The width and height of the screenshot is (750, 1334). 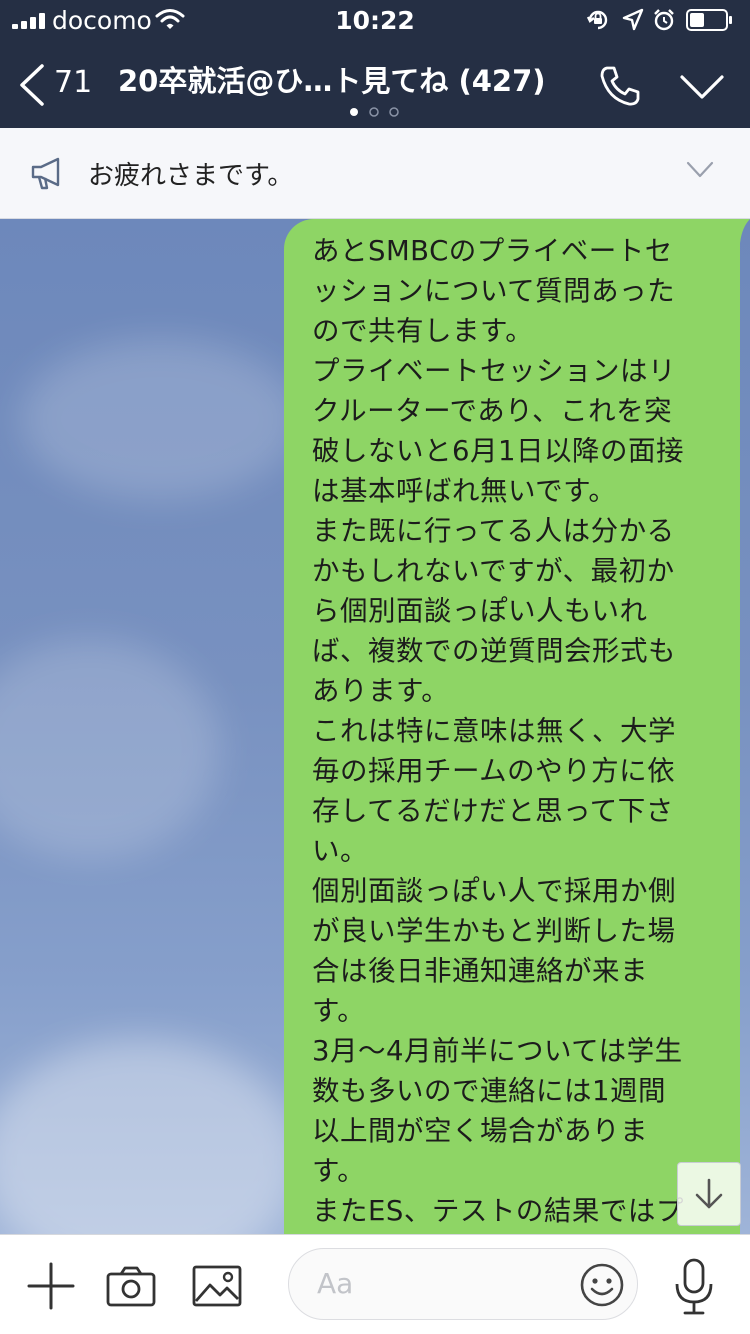 I want to click on plus-icon, so click(x=51, y=1286).